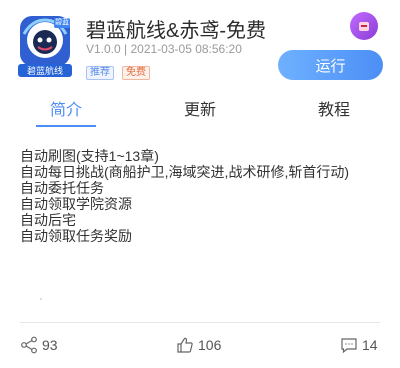  What do you see at coordinates (89, 156) in the screenshot?
I see `description-line: 自动刷图(支持1~13章)` at bounding box center [89, 156].